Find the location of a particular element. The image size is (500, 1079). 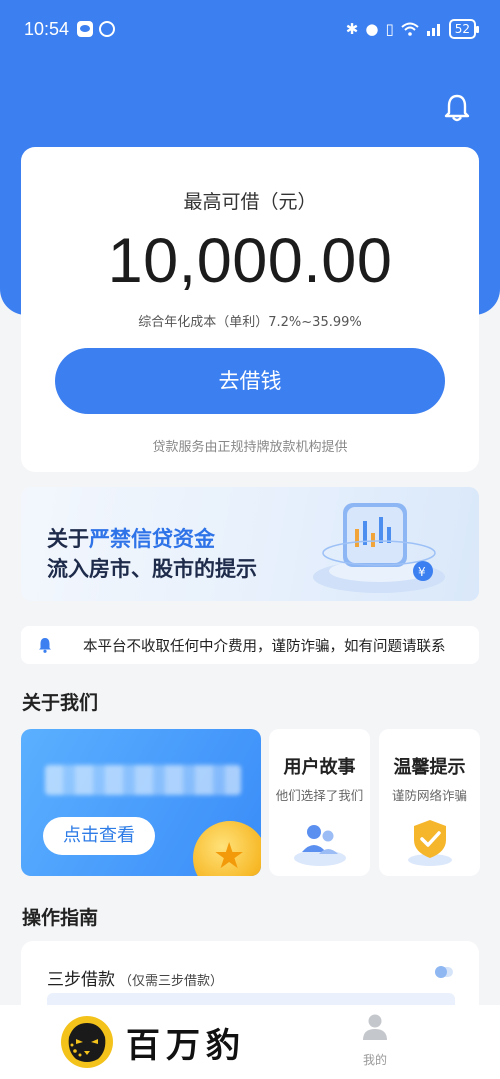

banner-line-2: 流入房市、股市的提示 is located at coordinates (152, 569).